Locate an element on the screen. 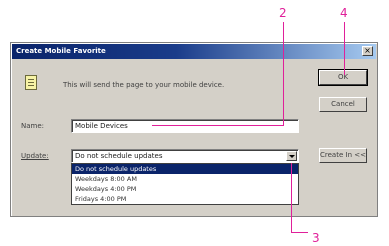 This screenshot has width=389, height=246. chevron-down-icon is located at coordinates (291, 156).